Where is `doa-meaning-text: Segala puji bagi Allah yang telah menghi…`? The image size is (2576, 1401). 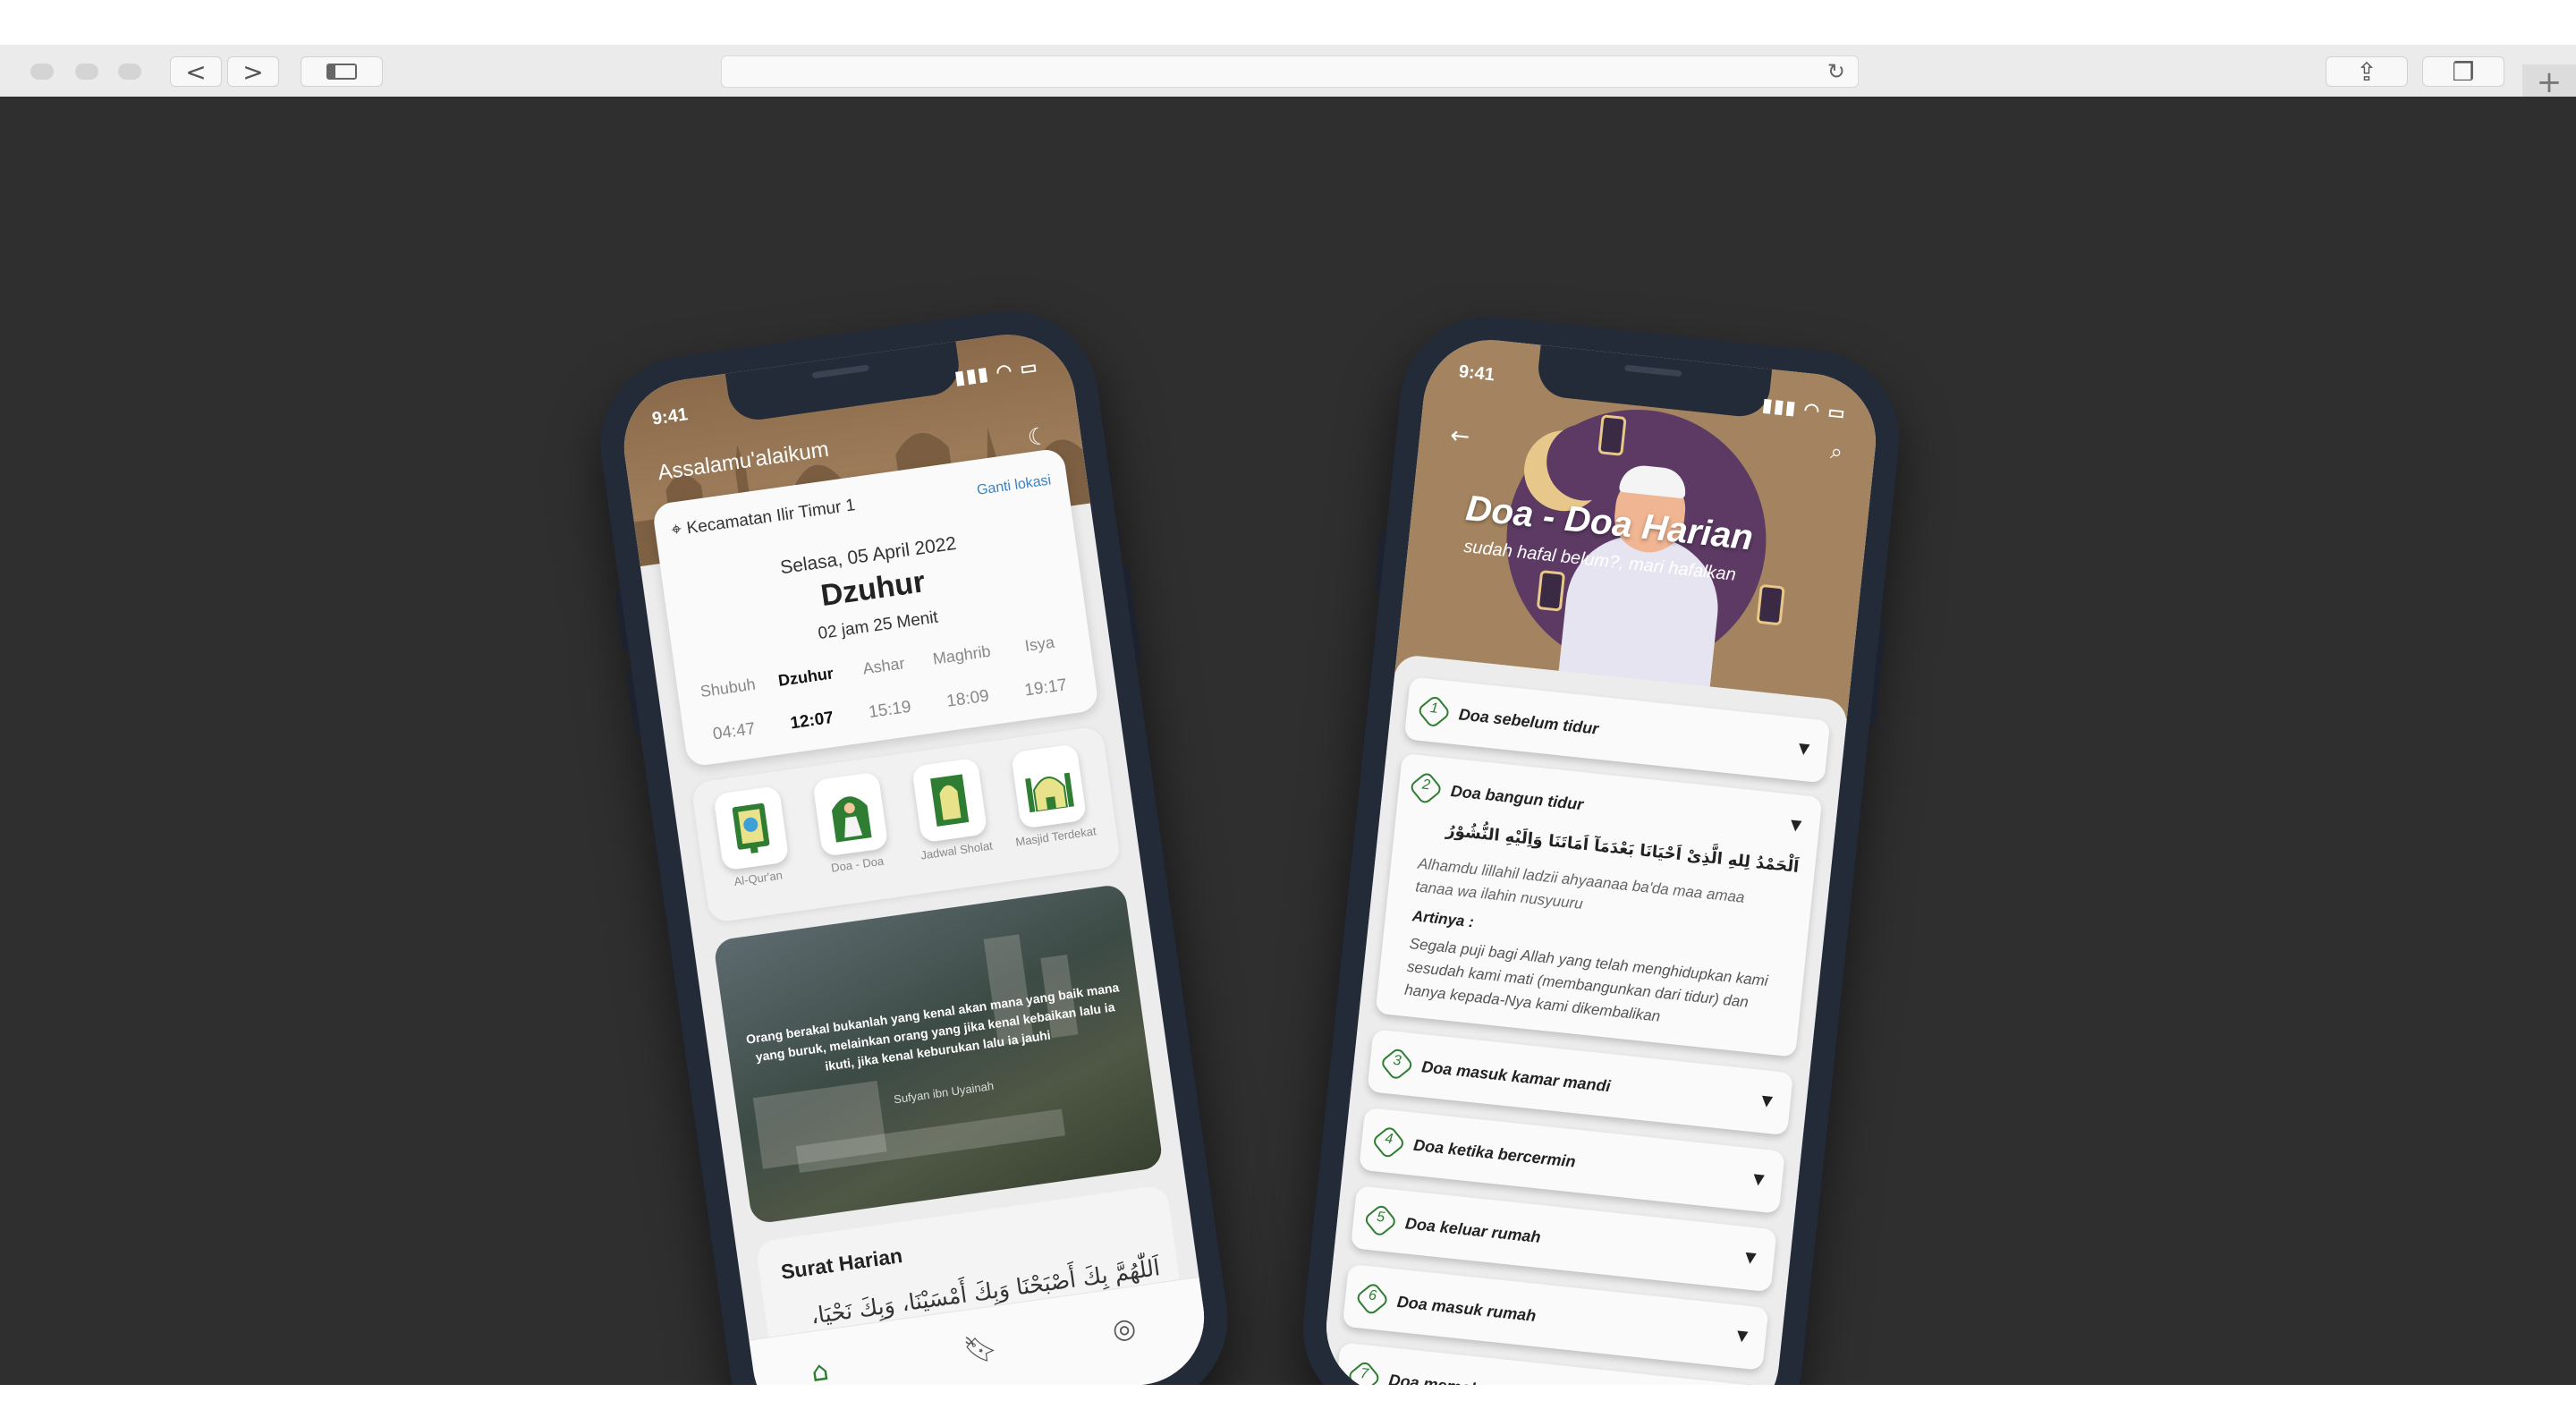
doa-meaning-text: Segala puji bagi Allah yang telah menghi… is located at coordinates (1586, 980).